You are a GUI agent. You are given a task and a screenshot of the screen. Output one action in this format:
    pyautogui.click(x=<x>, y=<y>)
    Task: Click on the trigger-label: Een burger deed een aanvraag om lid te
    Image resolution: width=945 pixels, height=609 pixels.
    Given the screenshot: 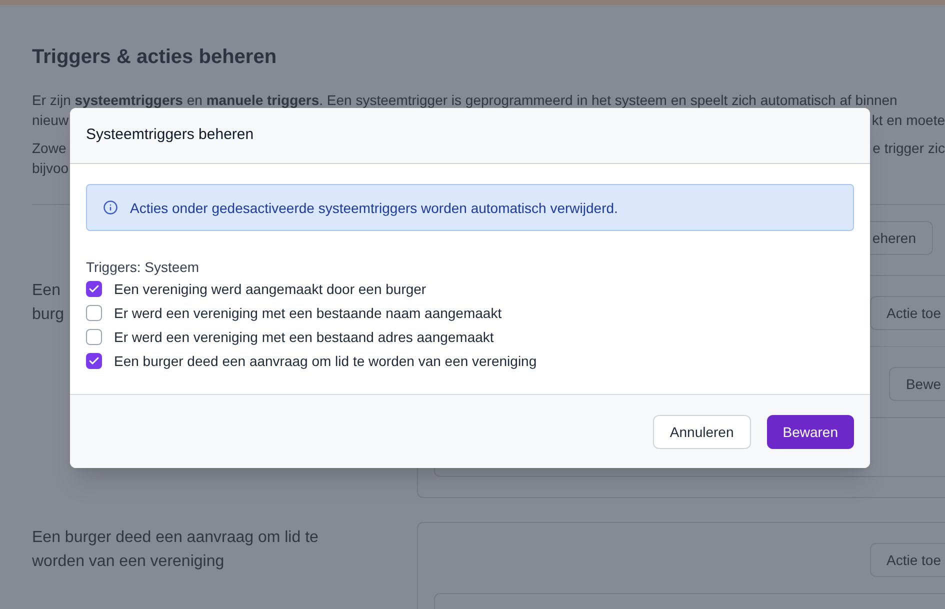 What is the action you would take?
    pyautogui.click(x=175, y=538)
    